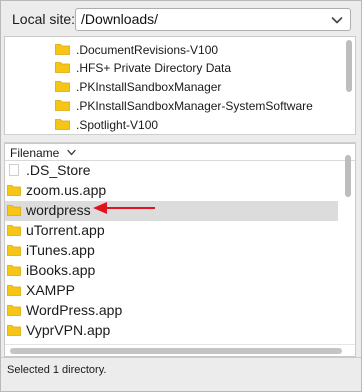 The height and width of the screenshot is (392, 362). Describe the element at coordinates (171, 171) in the screenshot. I see `list-item: .DS_Store` at that location.